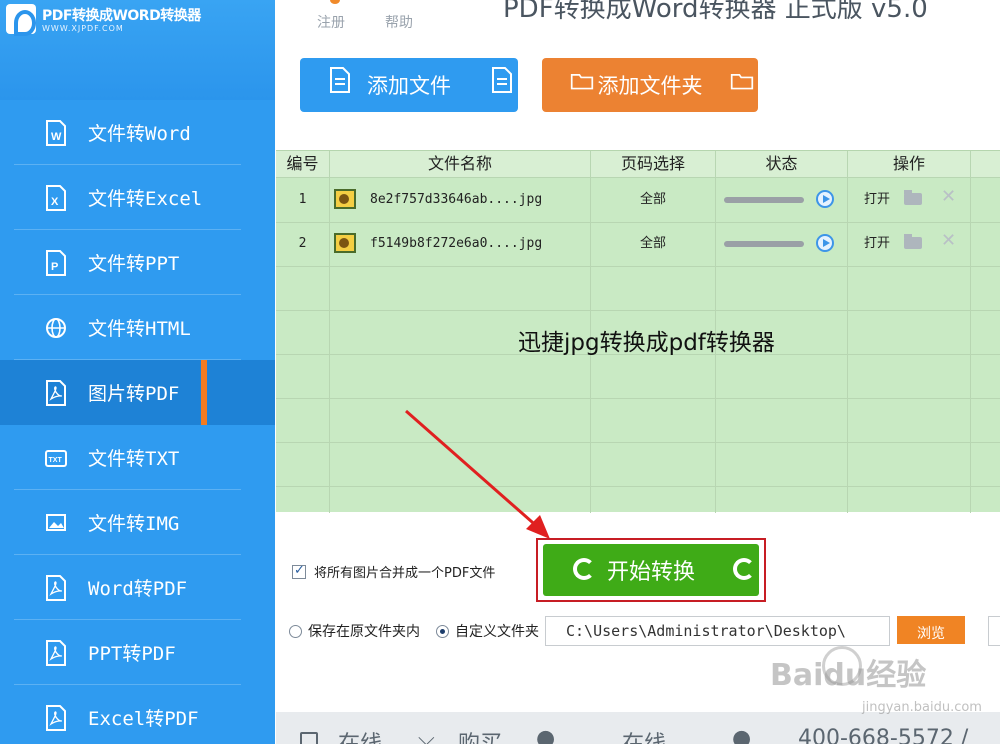 The image size is (1000, 744). Describe the element at coordinates (456, 199) in the screenshot. I see `row-filename: 8e2f757d33646ab....jpg` at that location.